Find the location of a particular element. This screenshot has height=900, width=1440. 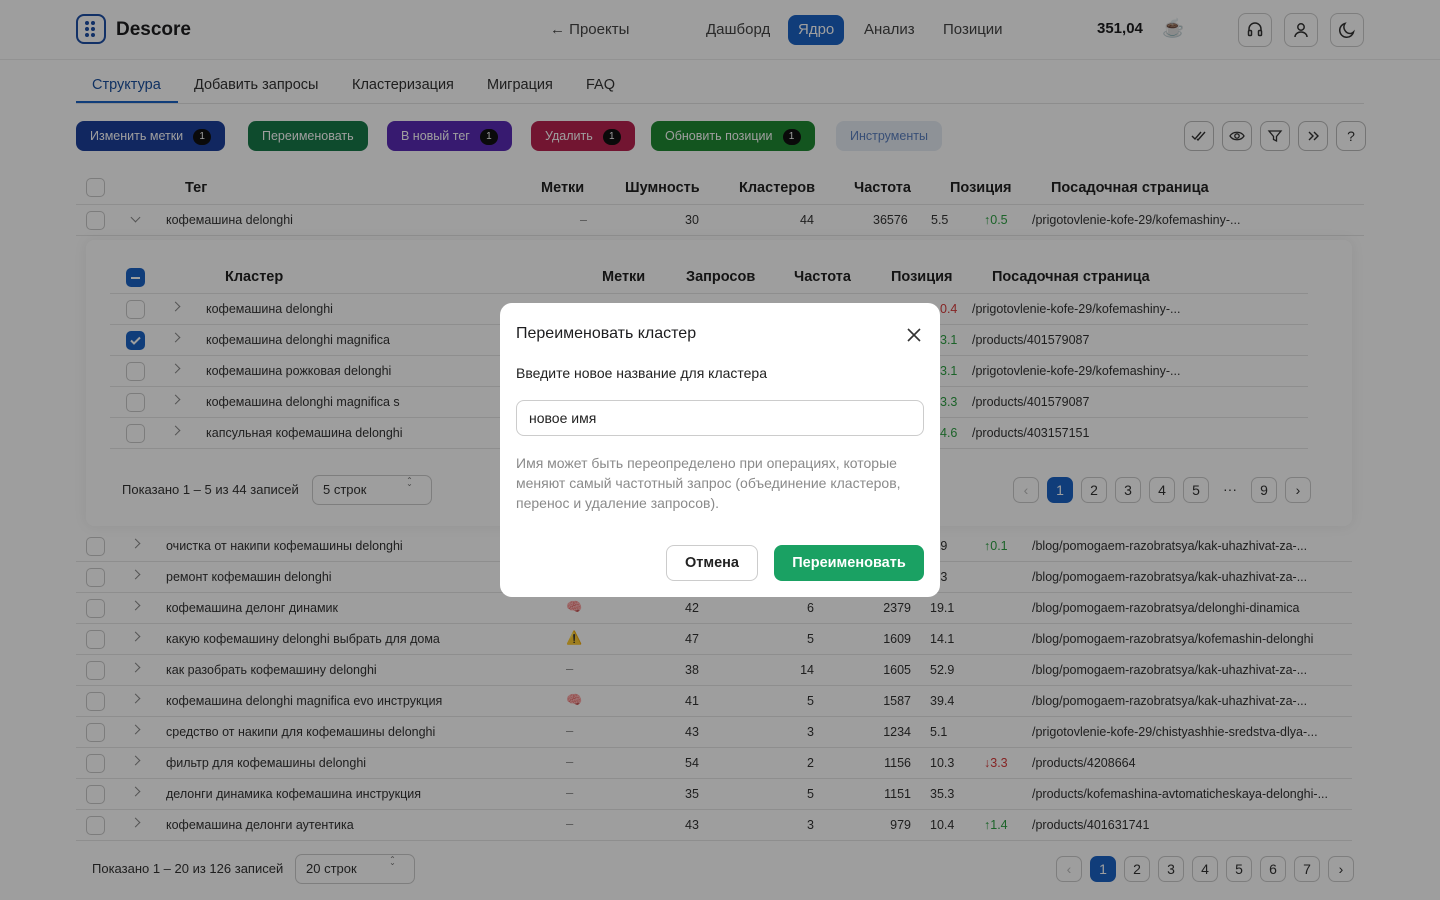

dialog-field-label: Введите новое название для кластера is located at coordinates (642, 373).